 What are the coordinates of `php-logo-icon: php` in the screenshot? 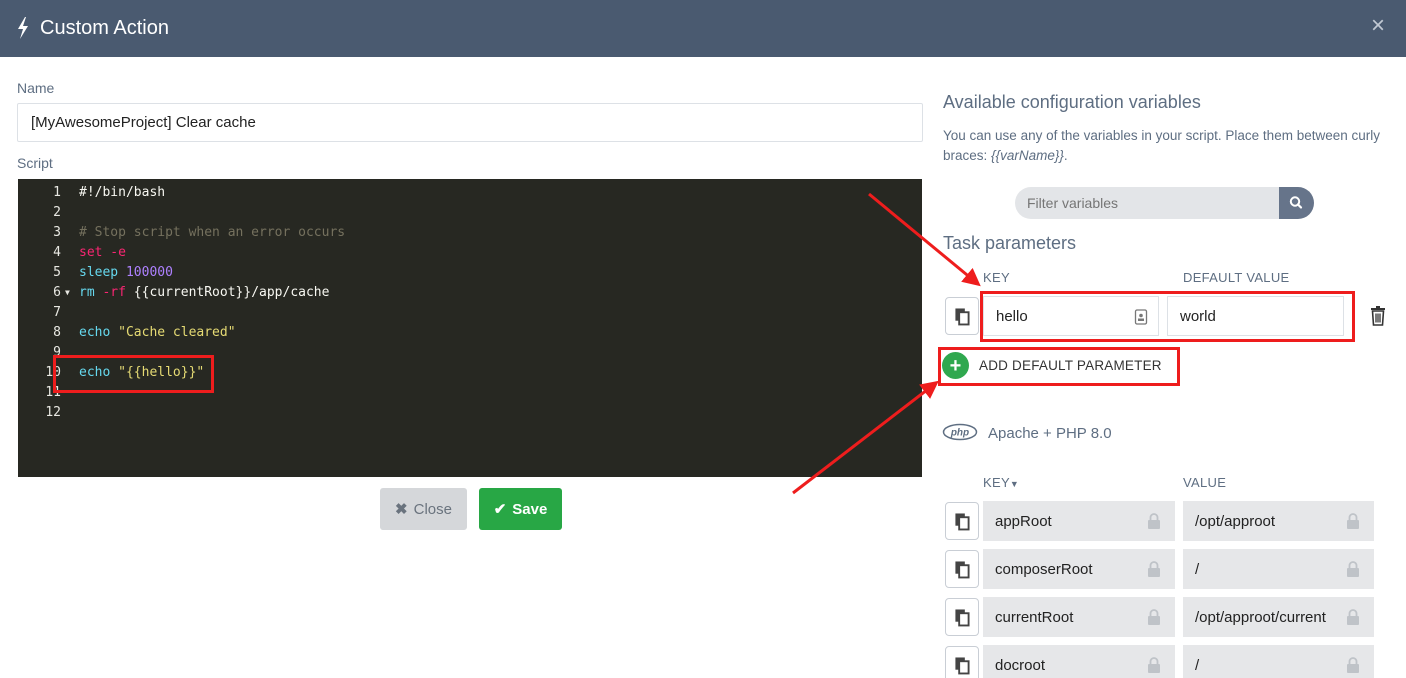 It's located at (960, 432).